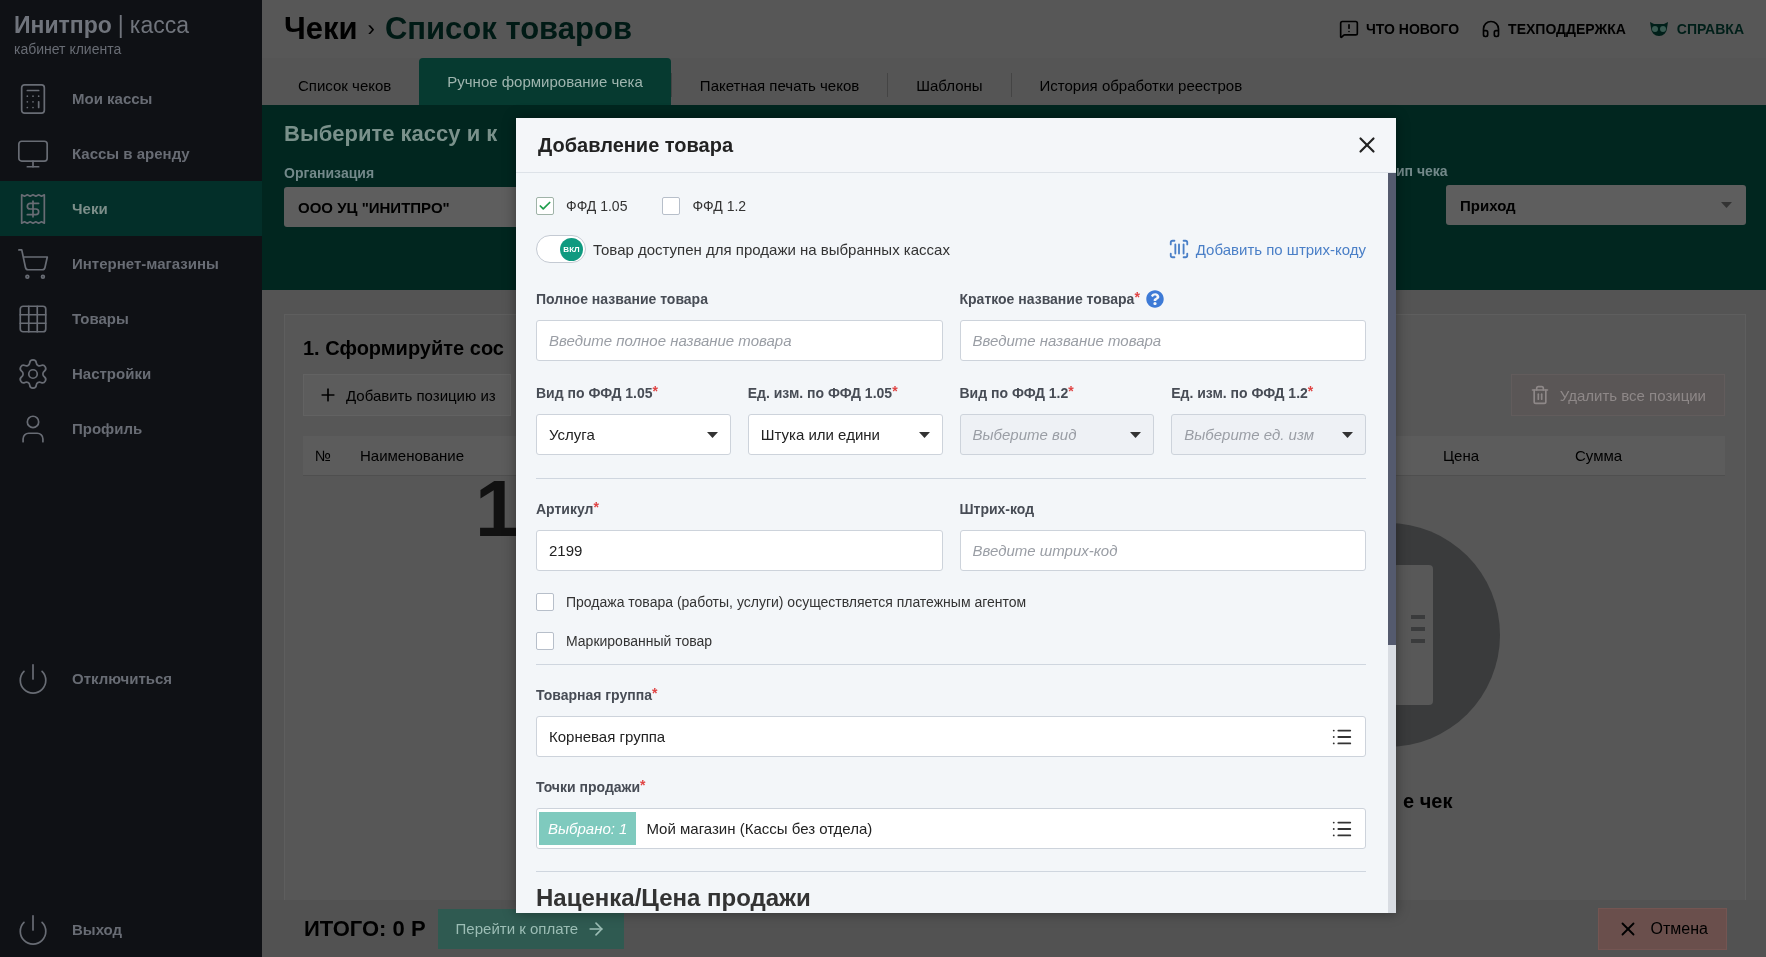 The image size is (1766, 957). I want to click on toggle-switch: ВКЛ, so click(561, 249).